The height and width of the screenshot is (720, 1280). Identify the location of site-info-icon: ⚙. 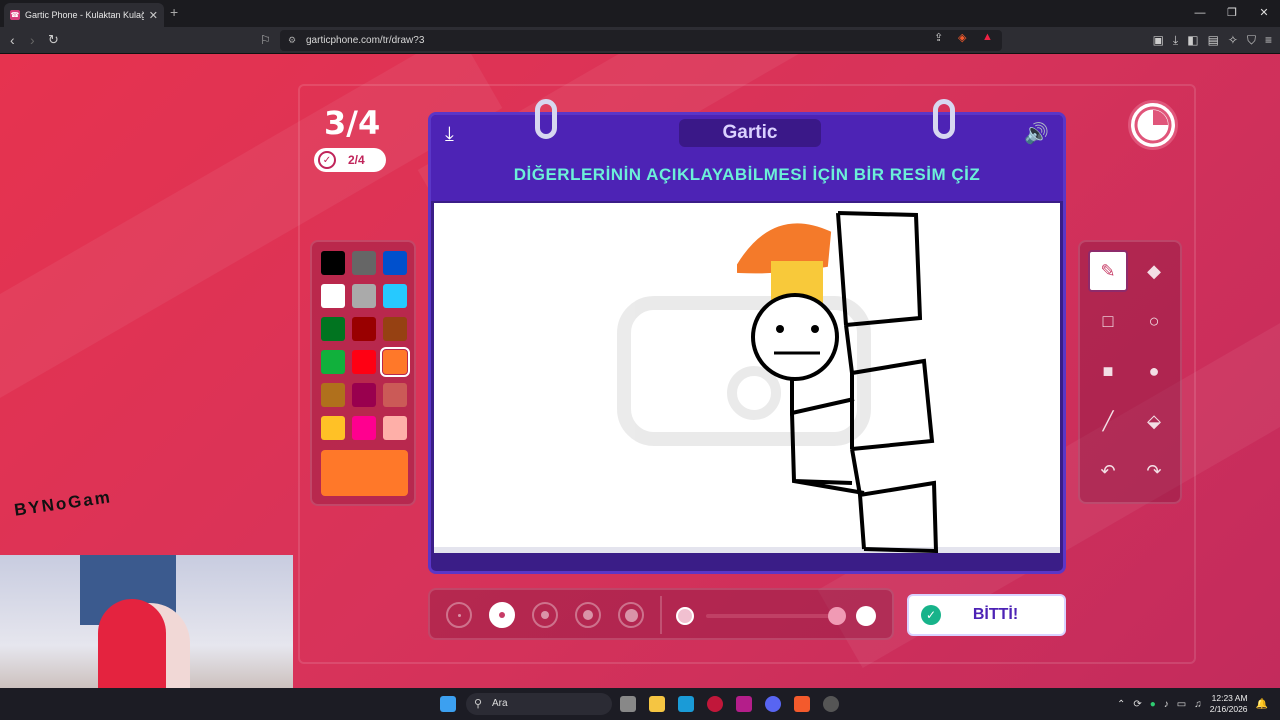
(292, 40).